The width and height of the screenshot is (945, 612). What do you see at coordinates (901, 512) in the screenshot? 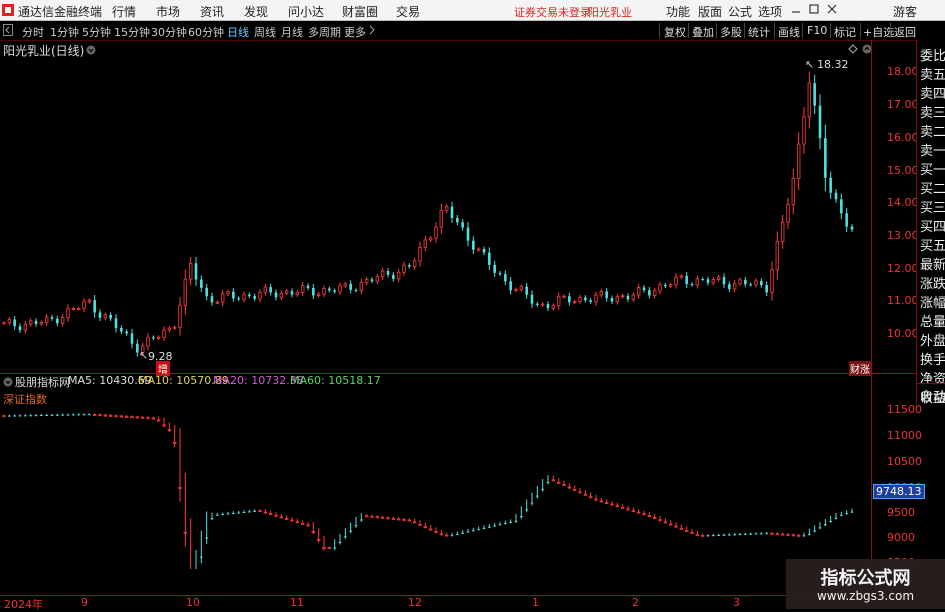
I see `sub-ytick: 9500` at bounding box center [901, 512].